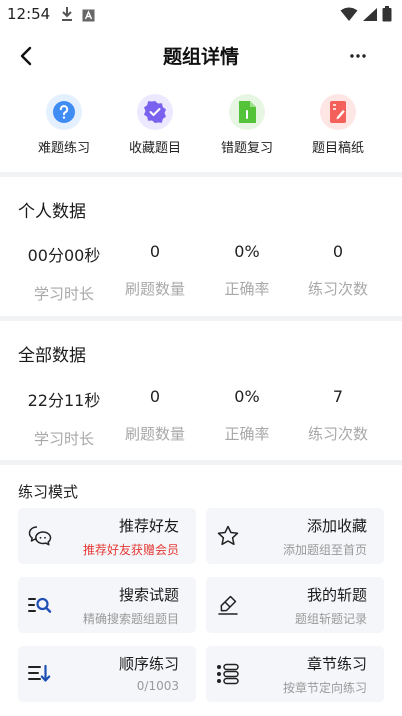 Image resolution: width=402 pixels, height=716 pixels. Describe the element at coordinates (67, 16) in the screenshot. I see `download-icon` at that location.